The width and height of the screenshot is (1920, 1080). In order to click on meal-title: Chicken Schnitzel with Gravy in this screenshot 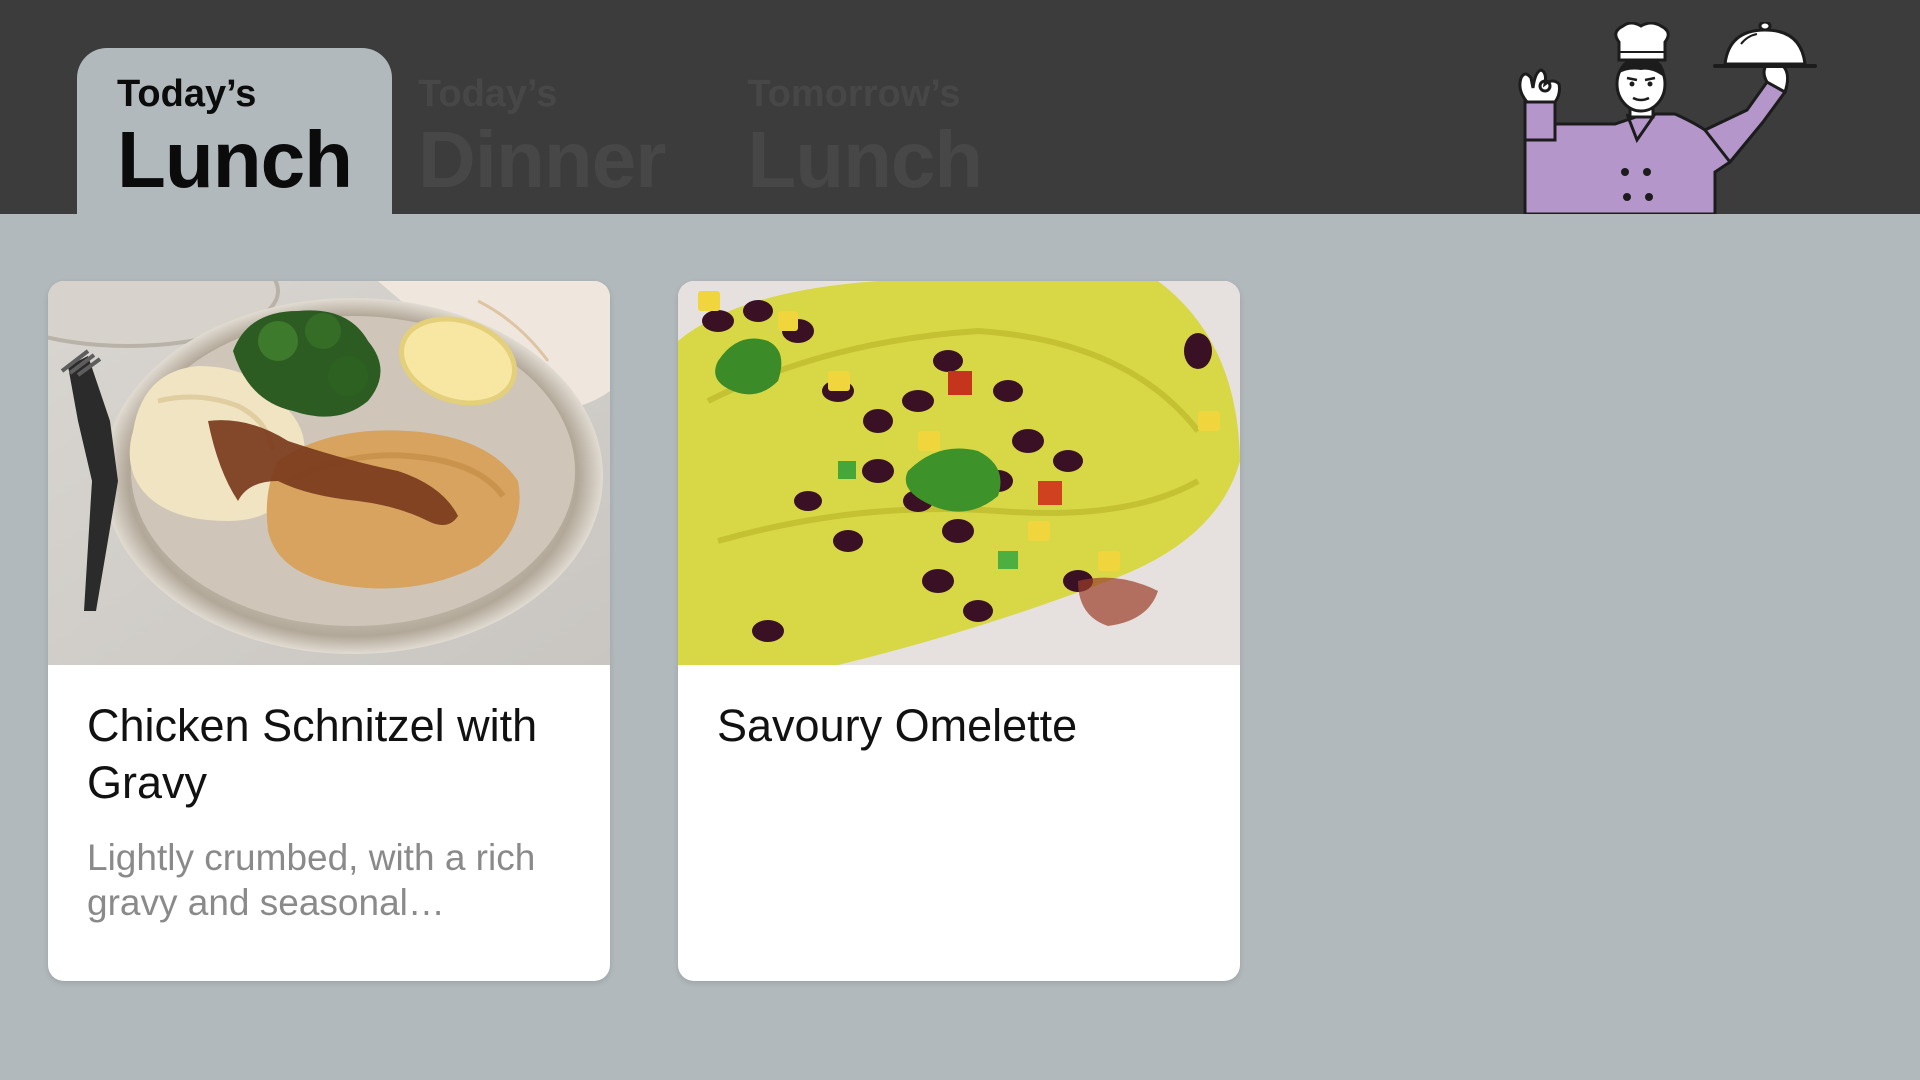, I will do `click(312, 754)`.